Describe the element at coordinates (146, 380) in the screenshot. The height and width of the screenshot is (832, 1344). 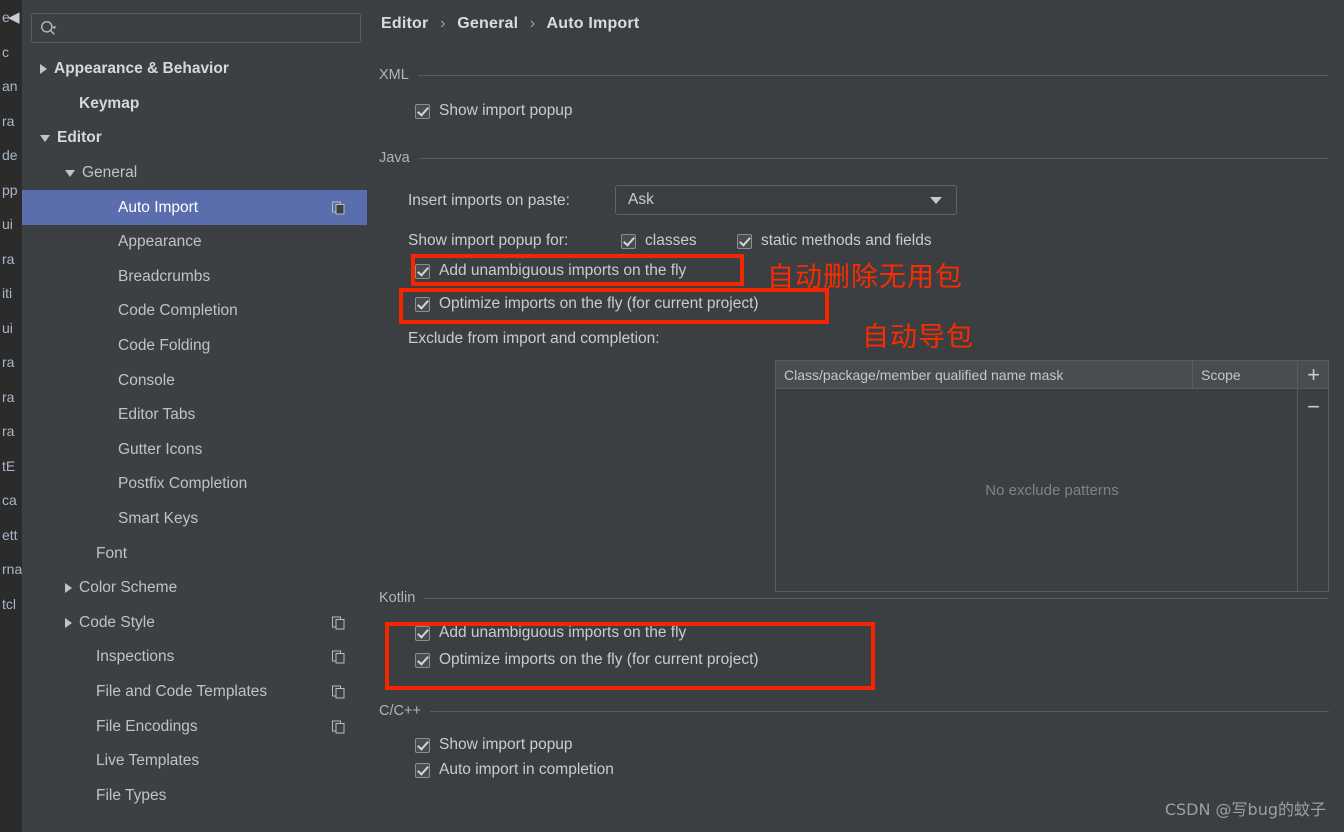
I see `sidebar-item-label: Console` at that location.